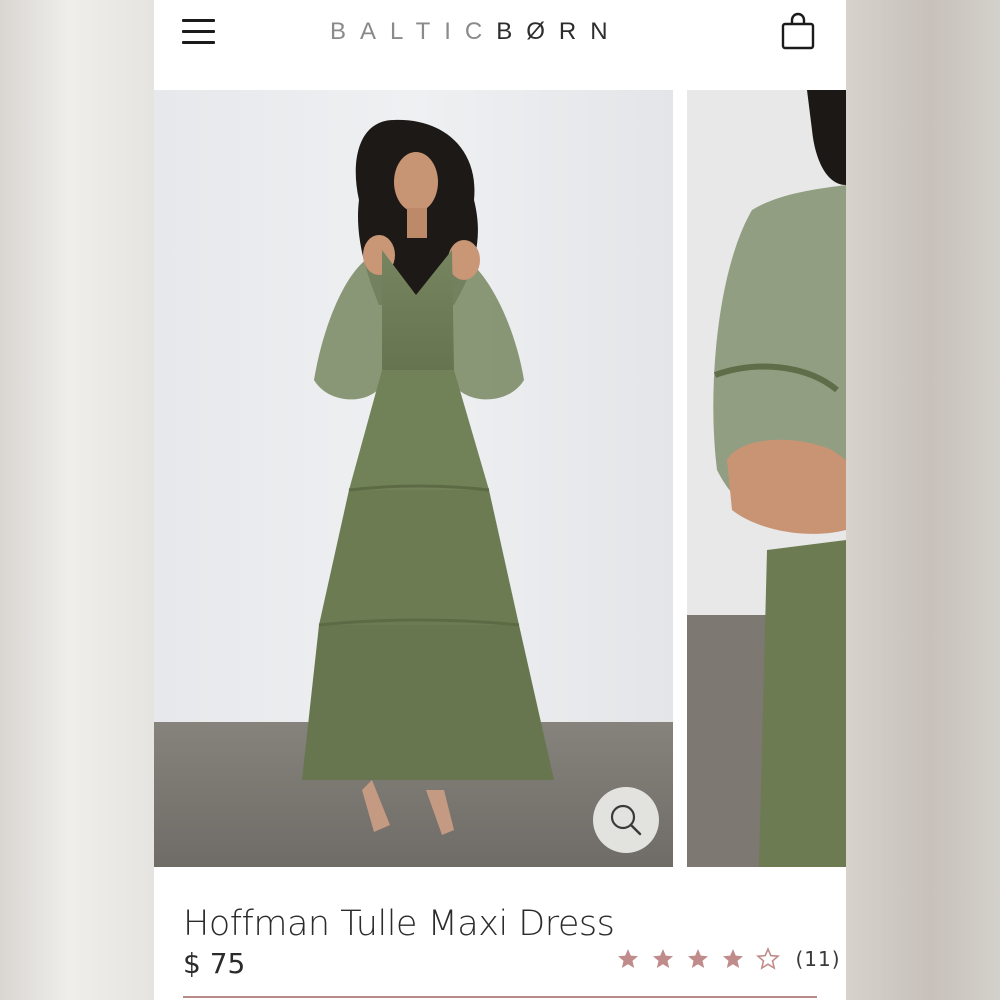 Image resolution: width=1000 pixels, height=1000 pixels. Describe the element at coordinates (818, 959) in the screenshot. I see `review-count: (11)` at that location.